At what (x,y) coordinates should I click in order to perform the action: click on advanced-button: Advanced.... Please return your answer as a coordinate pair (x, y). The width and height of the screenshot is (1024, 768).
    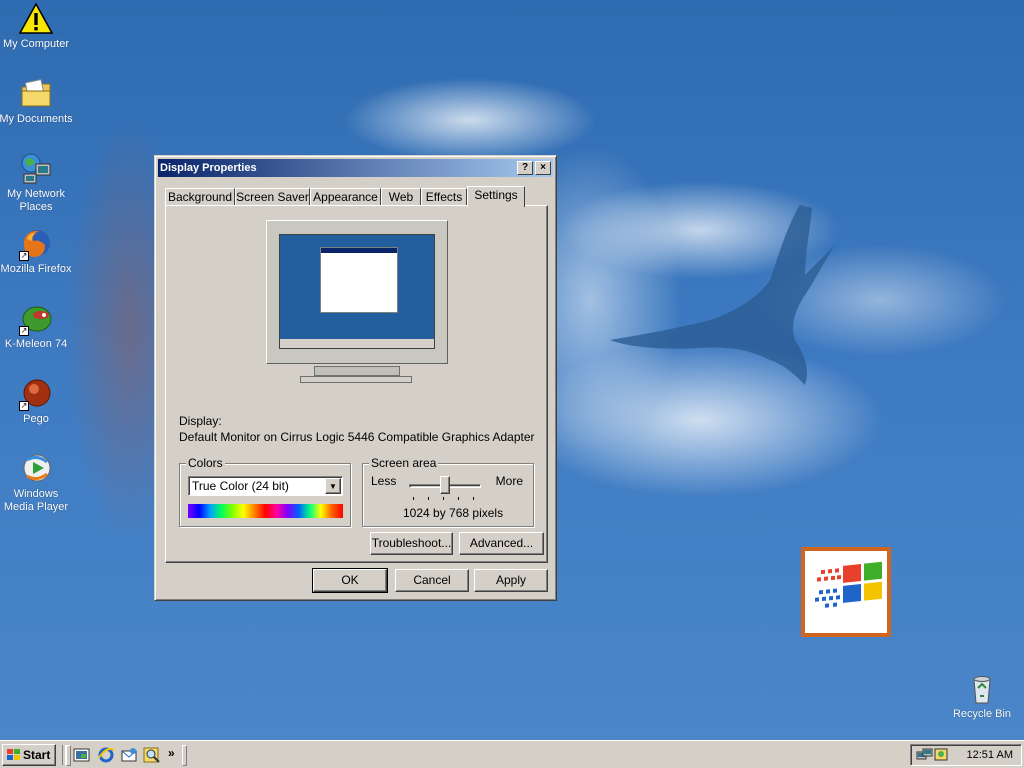
    Looking at the image, I should click on (501, 543).